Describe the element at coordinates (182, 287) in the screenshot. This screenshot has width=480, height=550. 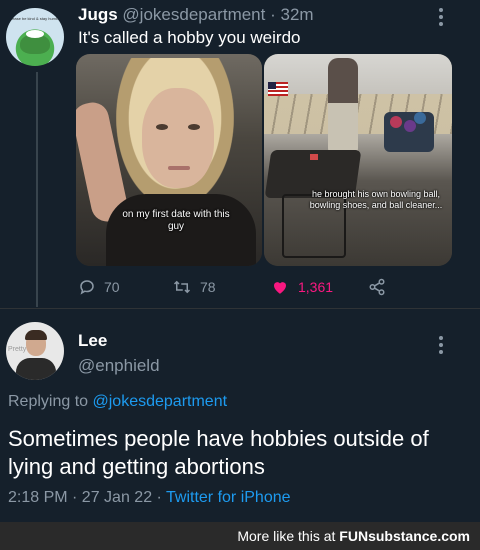
I see `retweet-icon` at that location.